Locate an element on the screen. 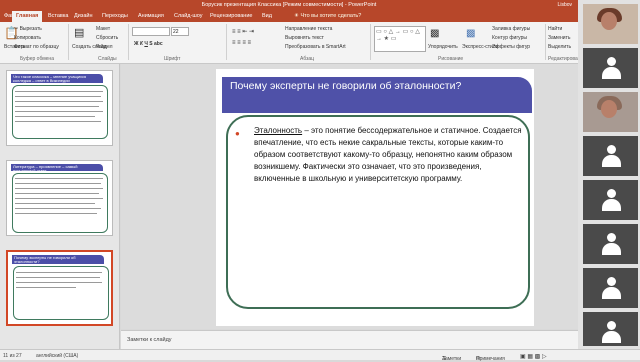 This screenshot has height=362, width=640. tab-transitions: Переходы is located at coordinates (115, 16).